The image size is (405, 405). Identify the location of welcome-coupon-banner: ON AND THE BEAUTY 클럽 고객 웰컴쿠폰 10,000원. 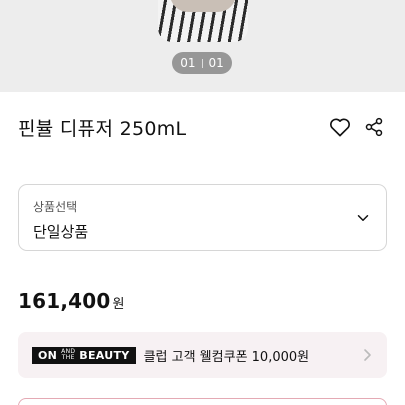
(202, 355).